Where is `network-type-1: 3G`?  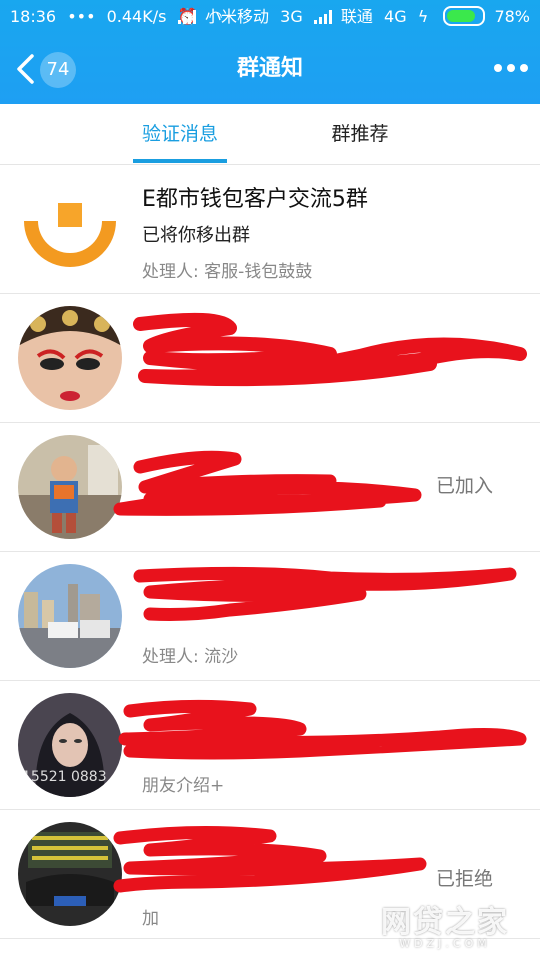
network-type-1: 3G is located at coordinates (291, 16).